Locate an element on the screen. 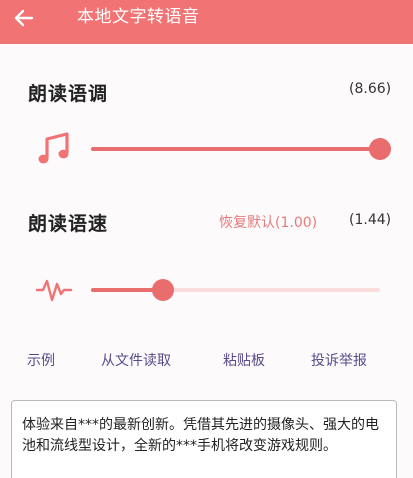  pitch-slider-fill is located at coordinates (235, 149).